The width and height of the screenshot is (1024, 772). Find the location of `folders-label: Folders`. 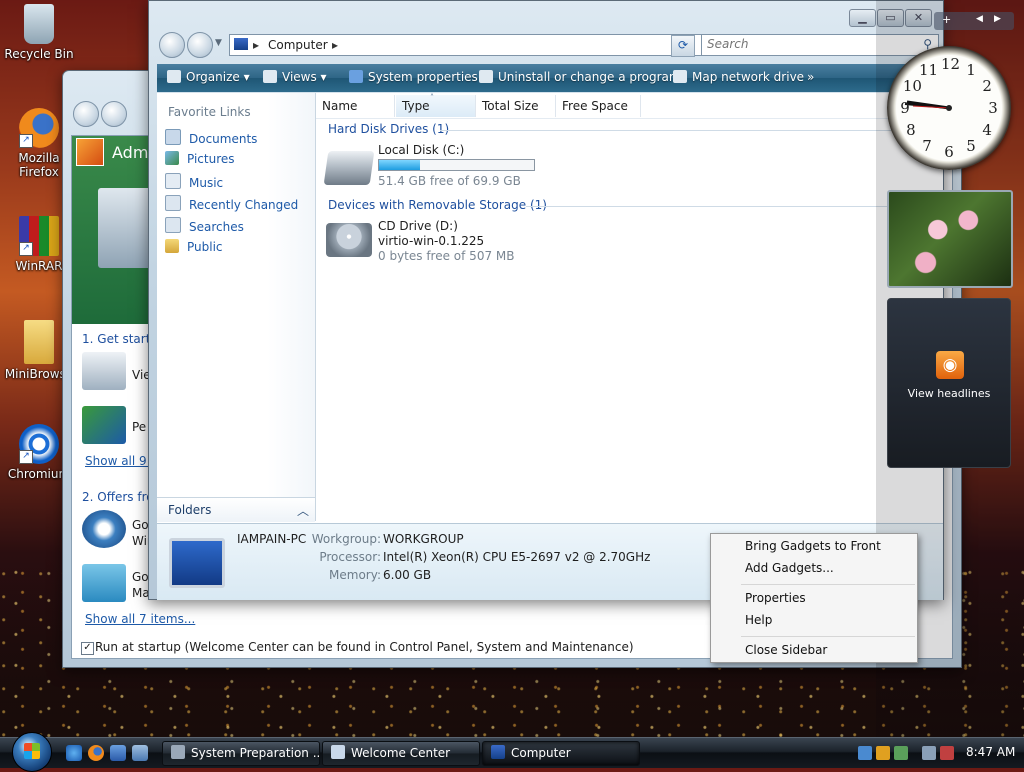

folders-label: Folders is located at coordinates (190, 510).